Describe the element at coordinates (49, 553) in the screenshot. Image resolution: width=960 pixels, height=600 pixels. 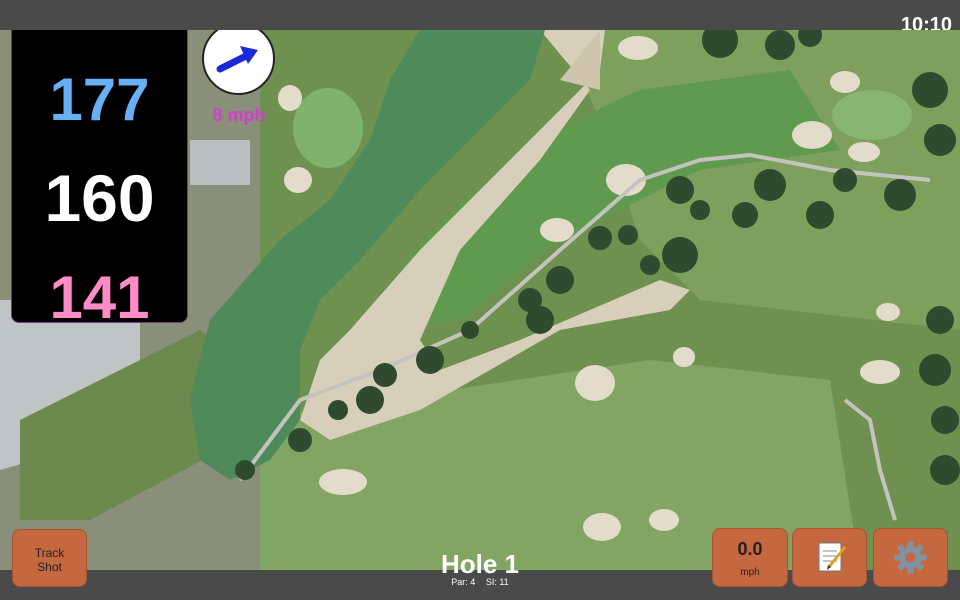
I see `track-shot-label-line1: Track` at that location.